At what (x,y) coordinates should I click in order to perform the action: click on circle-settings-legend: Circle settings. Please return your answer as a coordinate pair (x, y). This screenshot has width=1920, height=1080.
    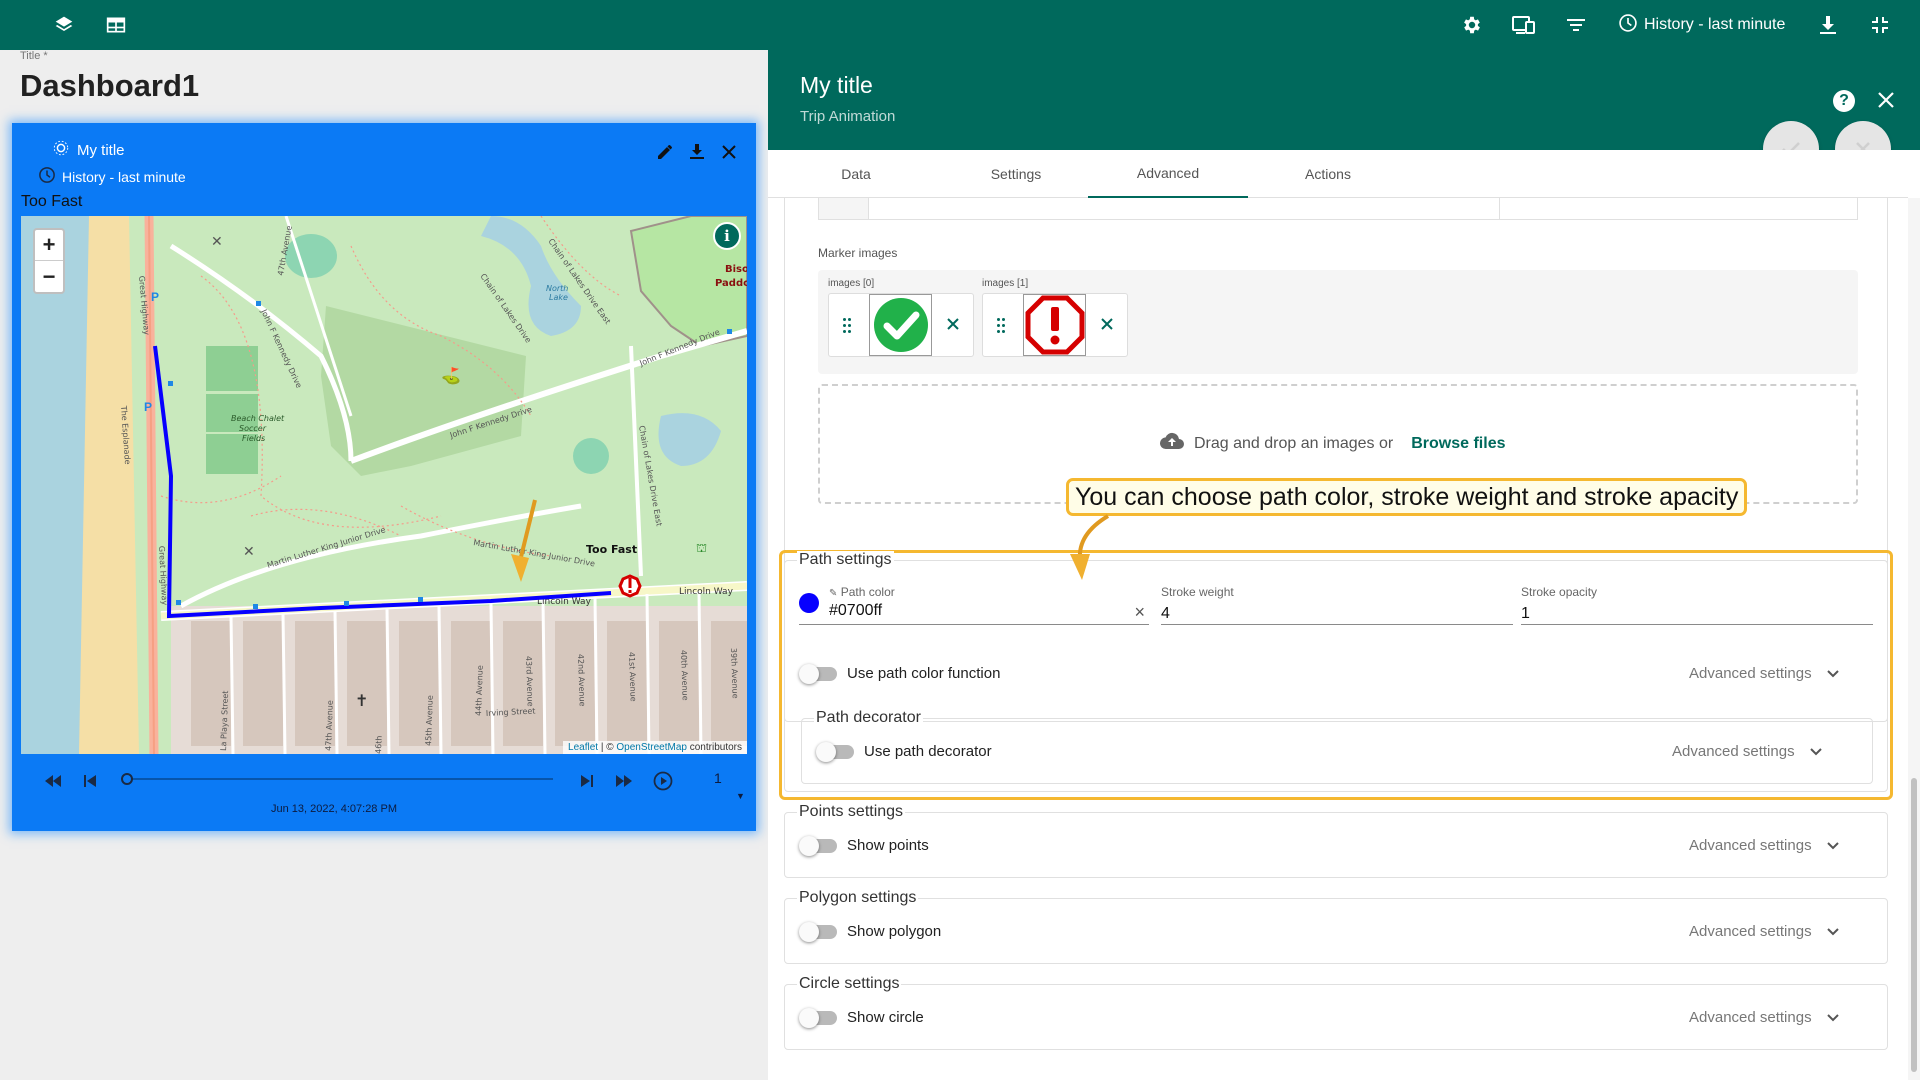
    Looking at the image, I should click on (849, 984).